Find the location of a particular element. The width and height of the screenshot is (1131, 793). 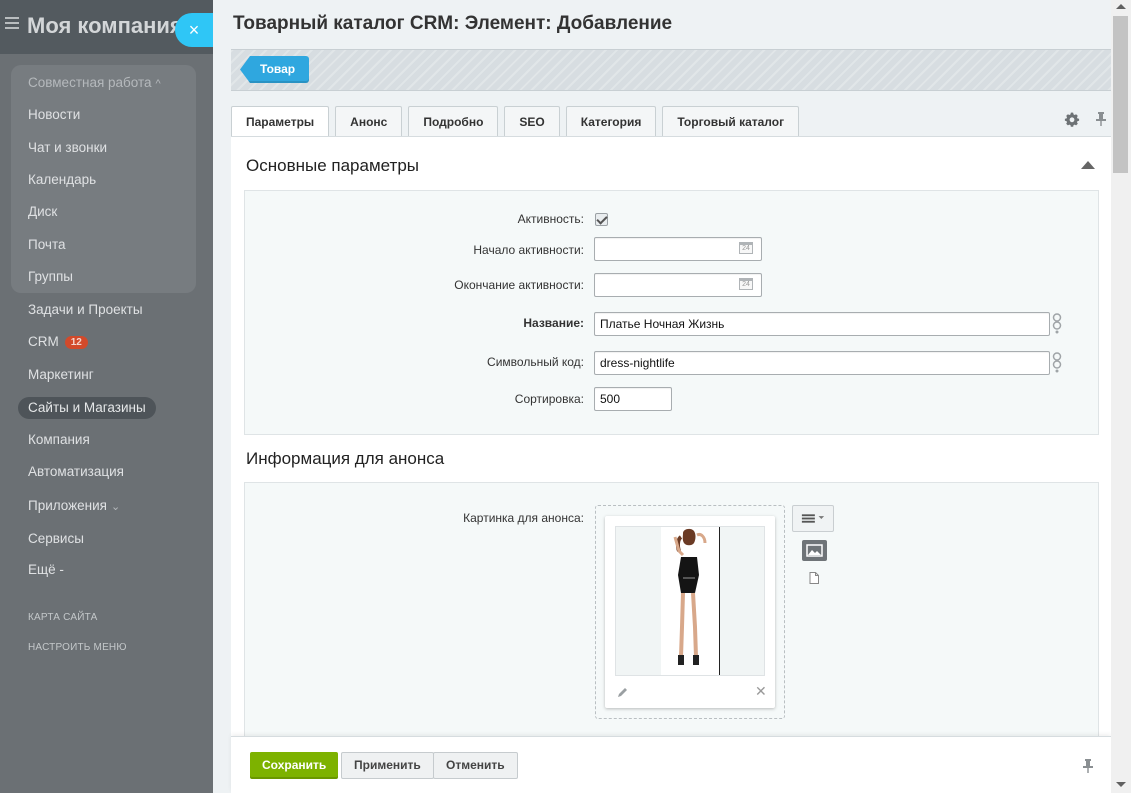

sidebar-item-sites: Сайты и Магазины is located at coordinates (87, 408).